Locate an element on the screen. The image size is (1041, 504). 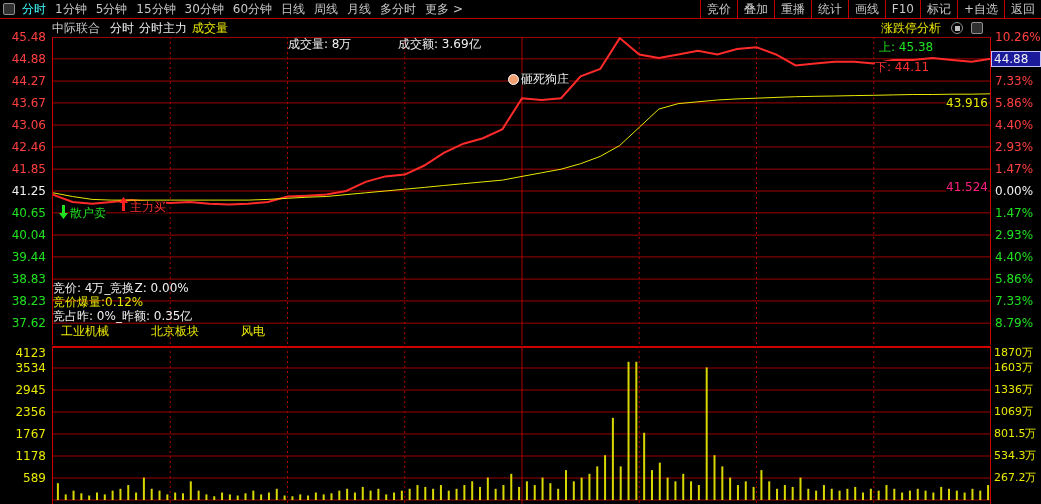
price-axis-label: 38.83 is located at coordinates (28, 279).